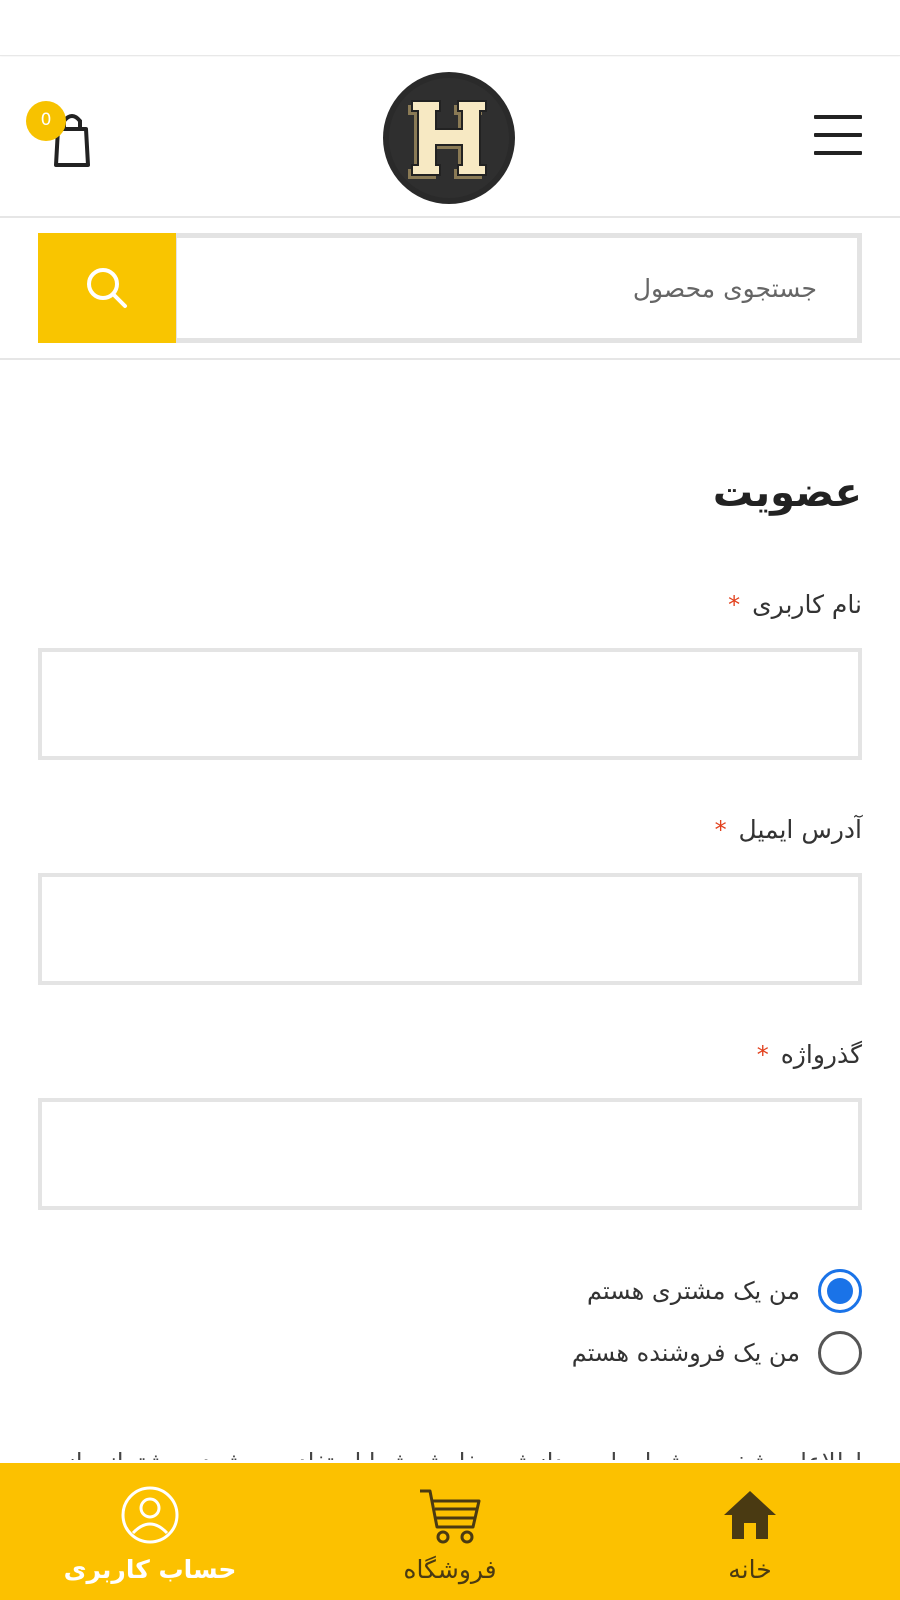 The width and height of the screenshot is (900, 1600). What do you see at coordinates (800, 829) in the screenshot?
I see `email-label-text: آدرس ایمیل` at bounding box center [800, 829].